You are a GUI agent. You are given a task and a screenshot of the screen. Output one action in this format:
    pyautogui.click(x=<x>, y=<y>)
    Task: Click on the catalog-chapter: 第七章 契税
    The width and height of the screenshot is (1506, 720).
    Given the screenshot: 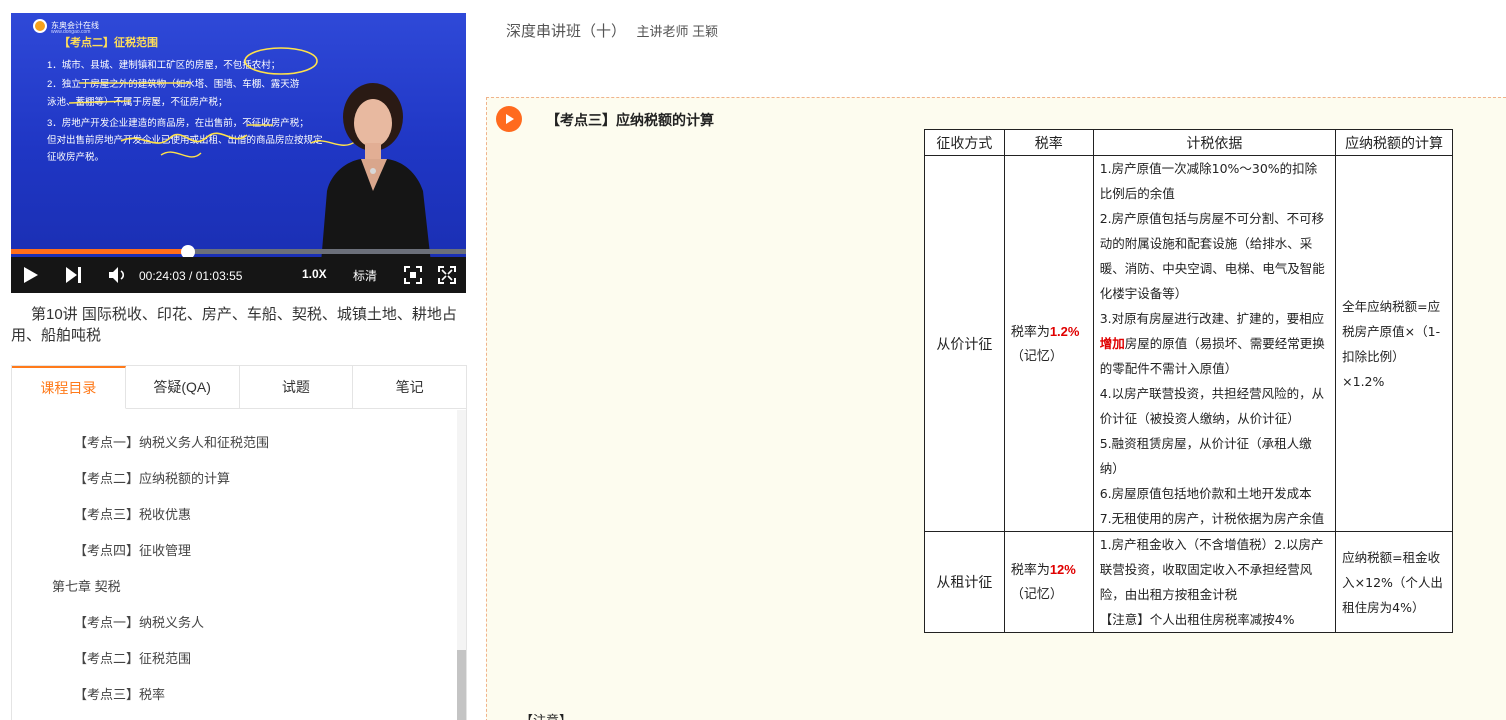 What is the action you would take?
    pyautogui.click(x=86, y=585)
    